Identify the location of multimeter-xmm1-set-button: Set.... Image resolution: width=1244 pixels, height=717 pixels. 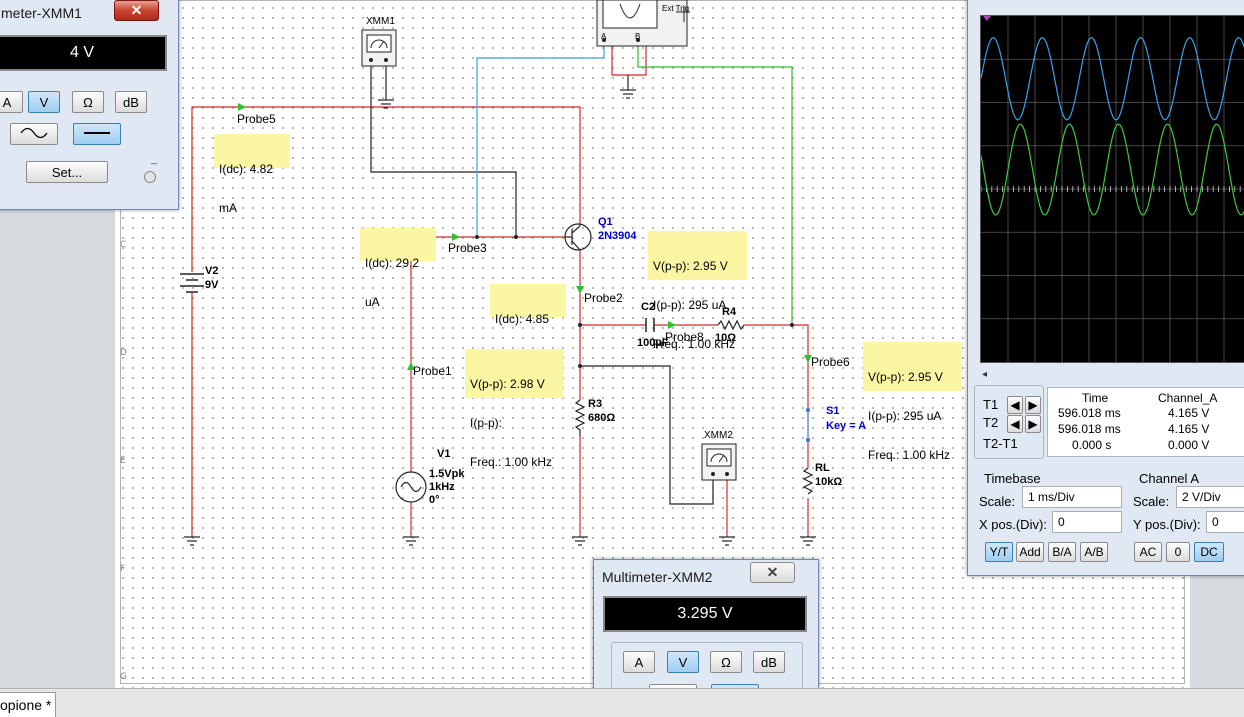
(67, 172).